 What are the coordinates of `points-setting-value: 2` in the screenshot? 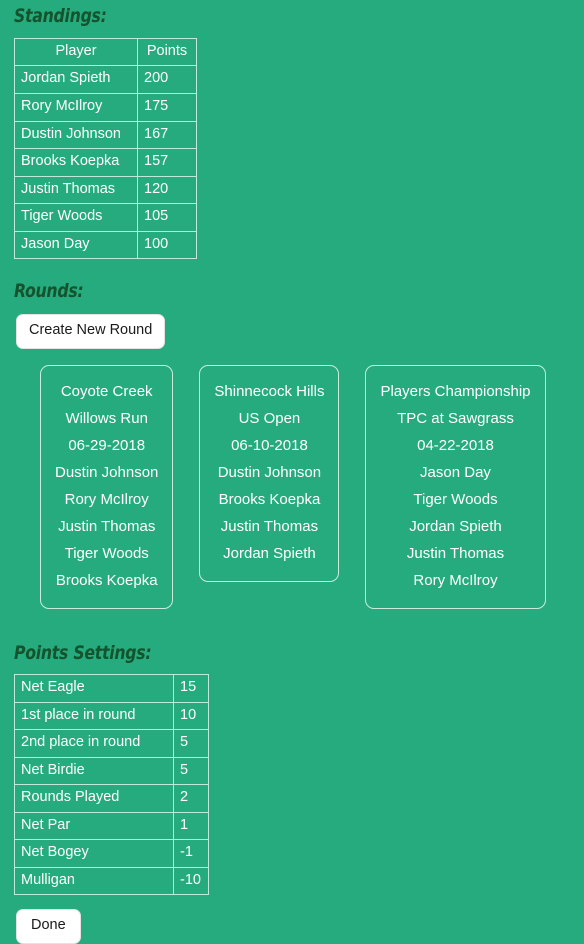 It's located at (191, 798).